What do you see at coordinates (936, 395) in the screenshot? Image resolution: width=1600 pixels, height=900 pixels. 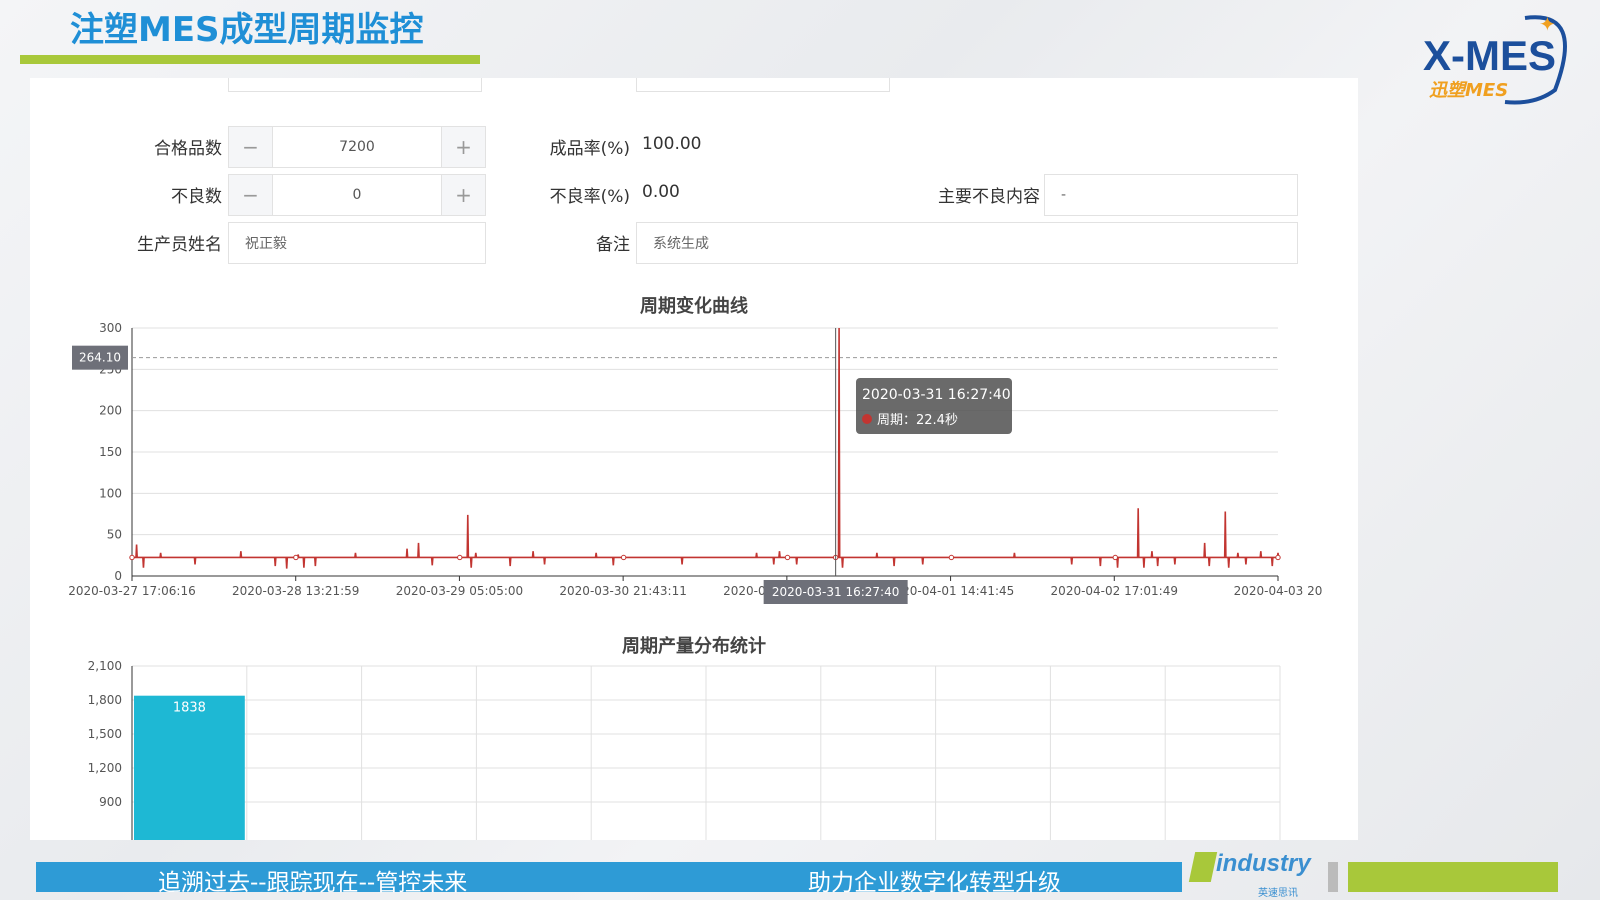 I see `tooltip-time: 2020-03-31 16:27:40` at bounding box center [936, 395].